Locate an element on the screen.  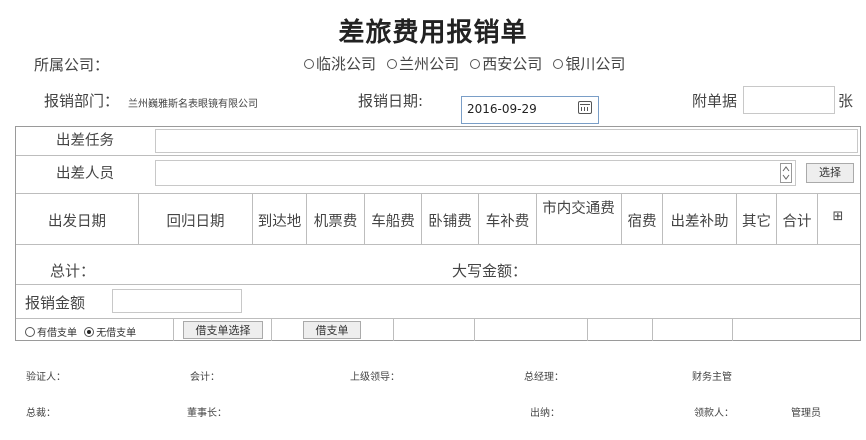
col-header-return-date: 回归日期 is located at coordinates (195, 222).